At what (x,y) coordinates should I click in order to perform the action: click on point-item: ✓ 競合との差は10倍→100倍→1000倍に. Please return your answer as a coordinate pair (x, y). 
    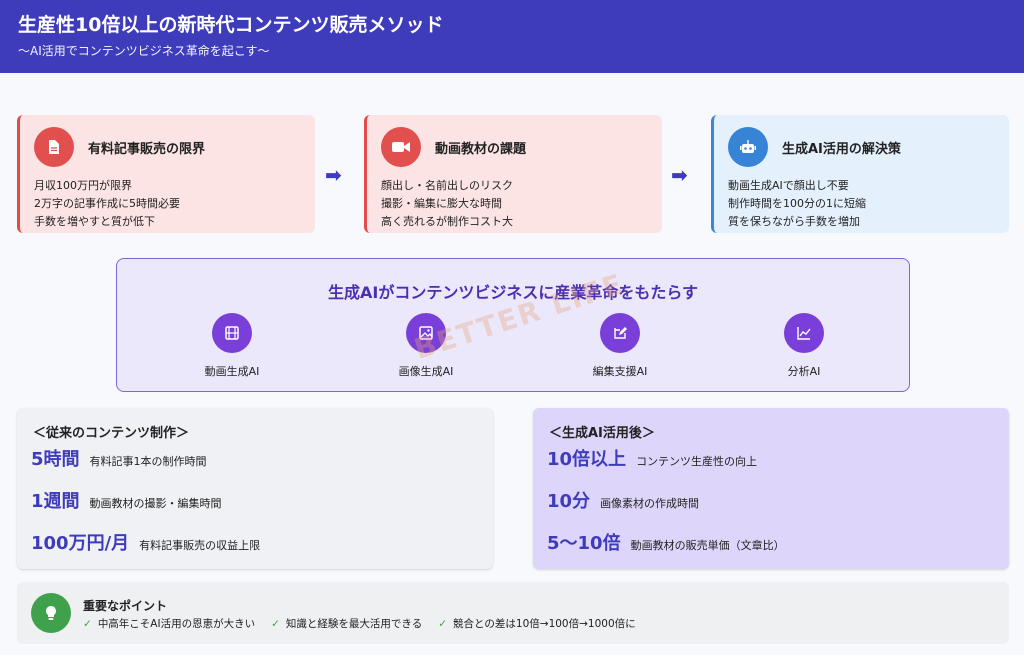
    Looking at the image, I should click on (536, 623).